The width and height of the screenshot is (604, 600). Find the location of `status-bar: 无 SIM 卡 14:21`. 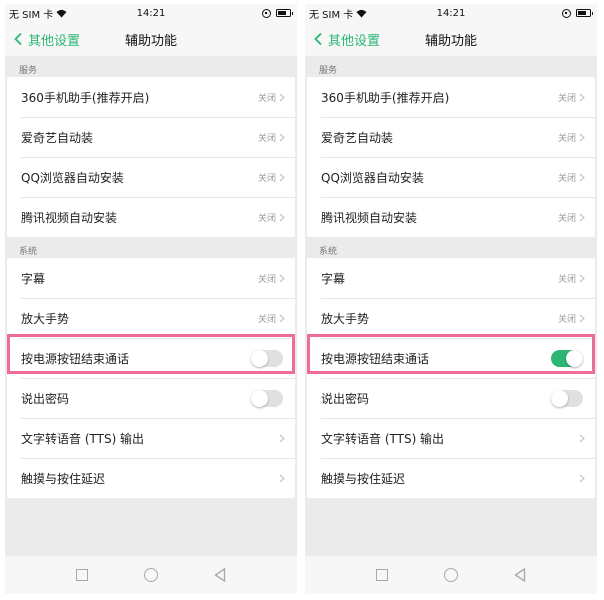

status-bar: 无 SIM 卡 14:21 is located at coordinates (451, 13).